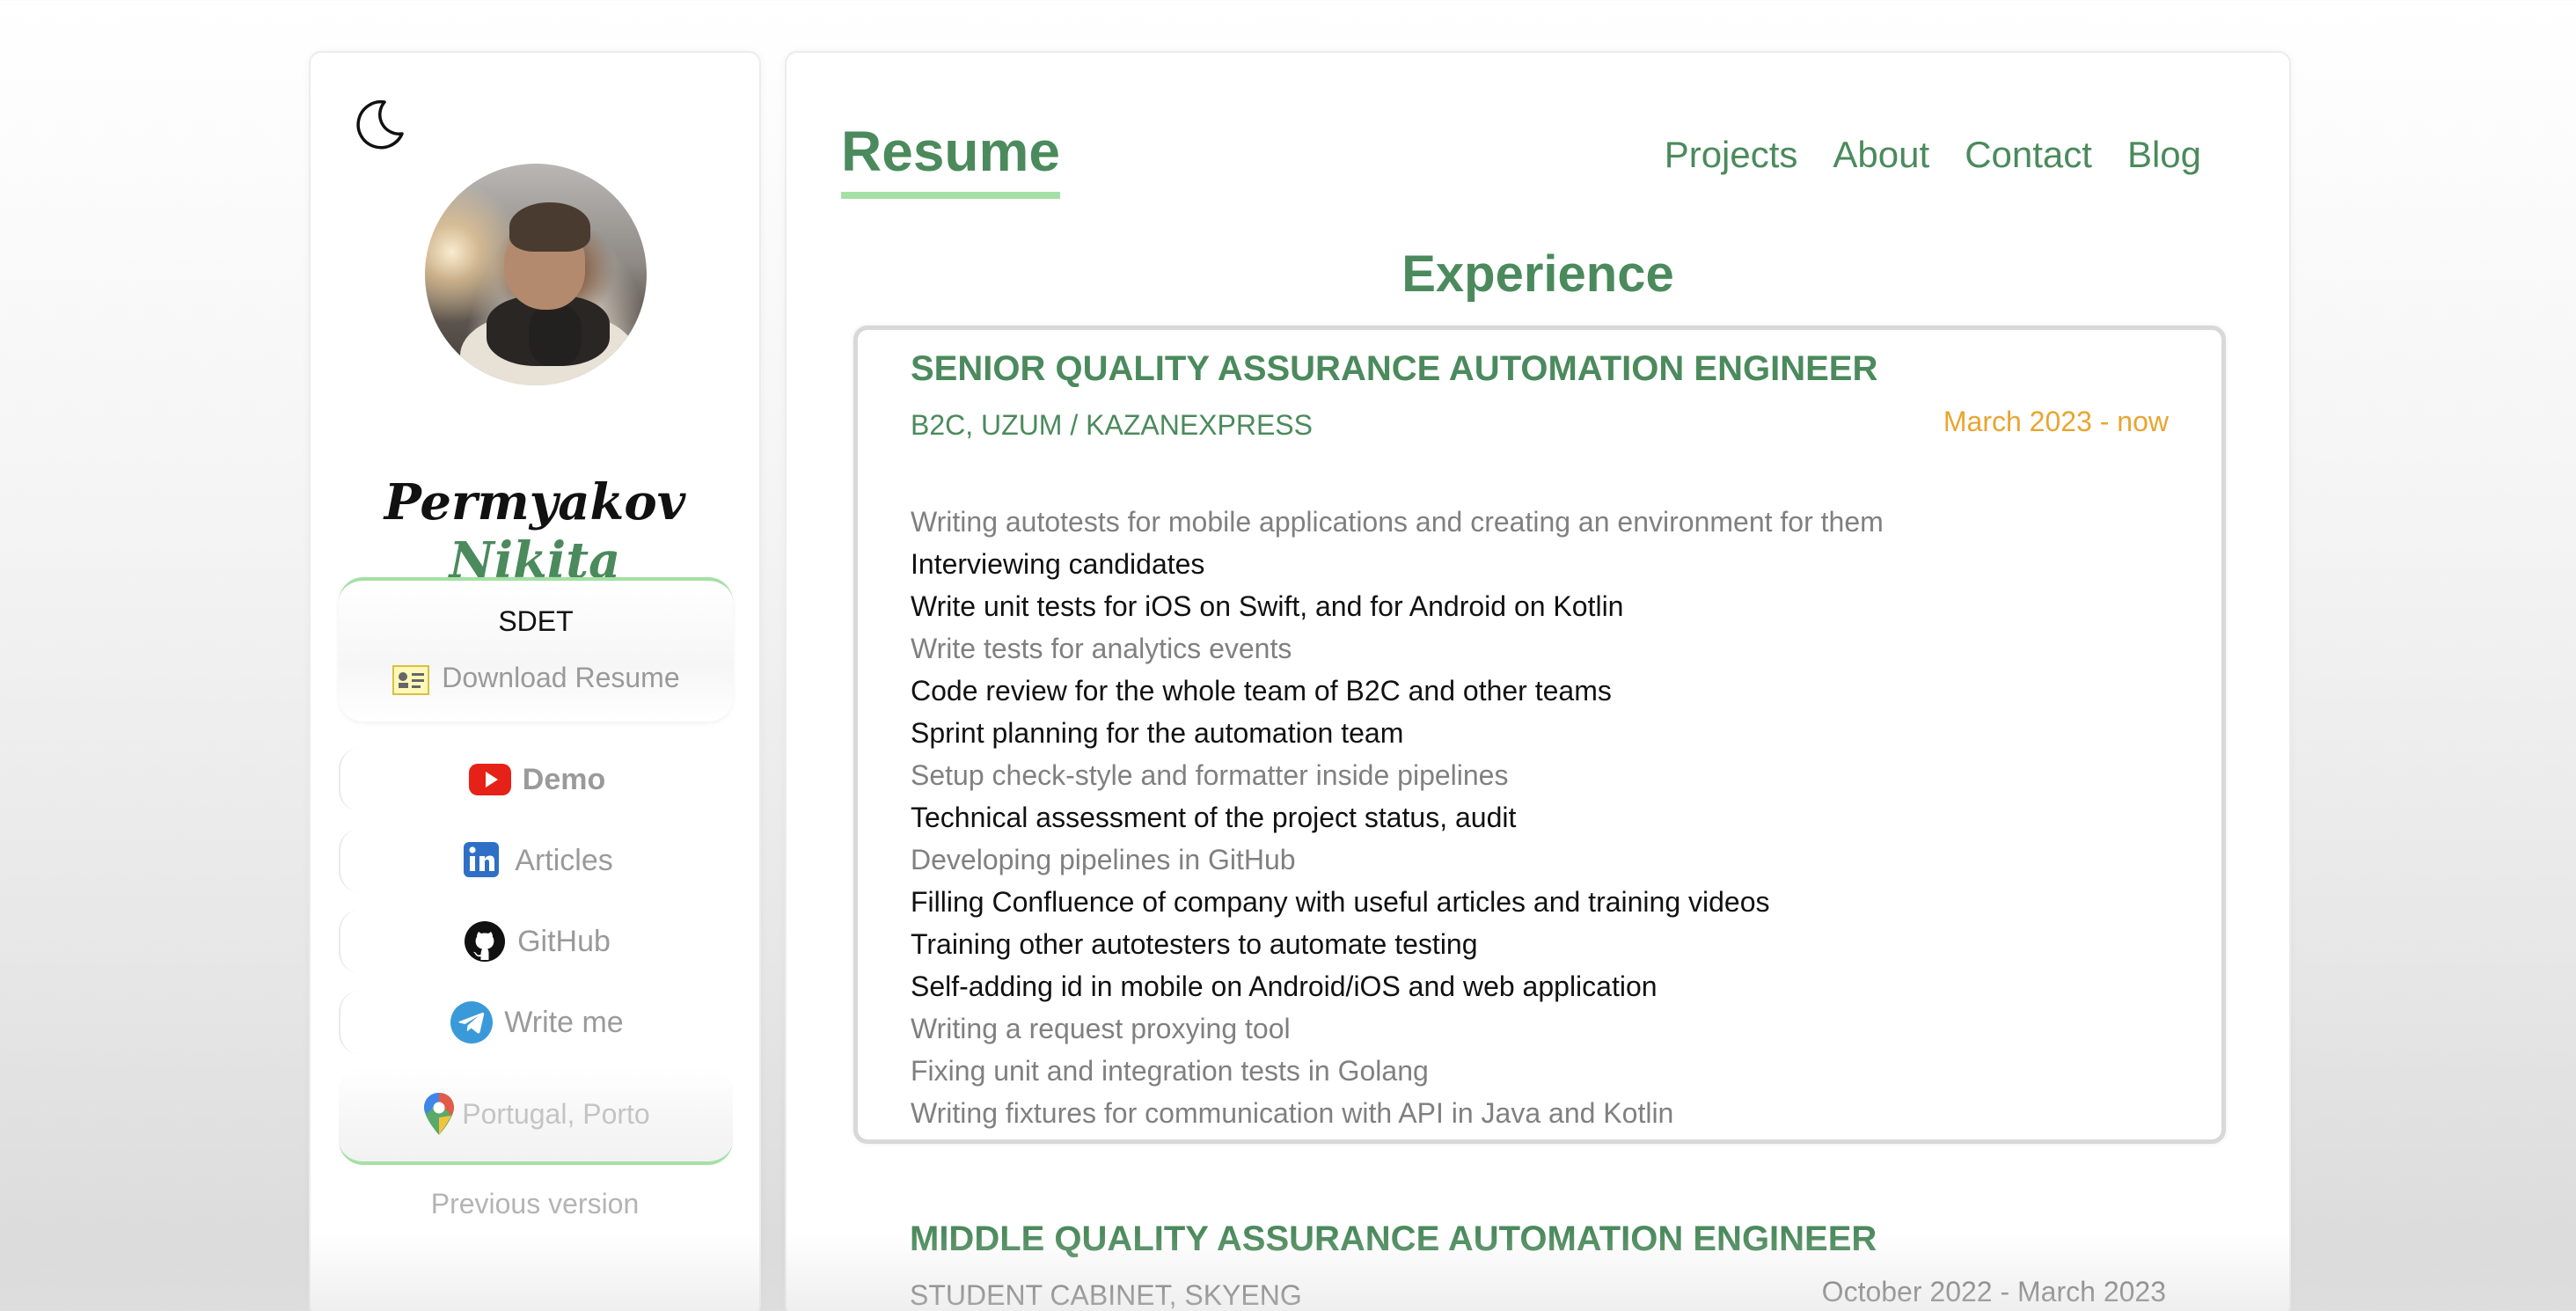 This screenshot has width=2576, height=1311. I want to click on location-card: Portugal, Porto, so click(536, 1115).